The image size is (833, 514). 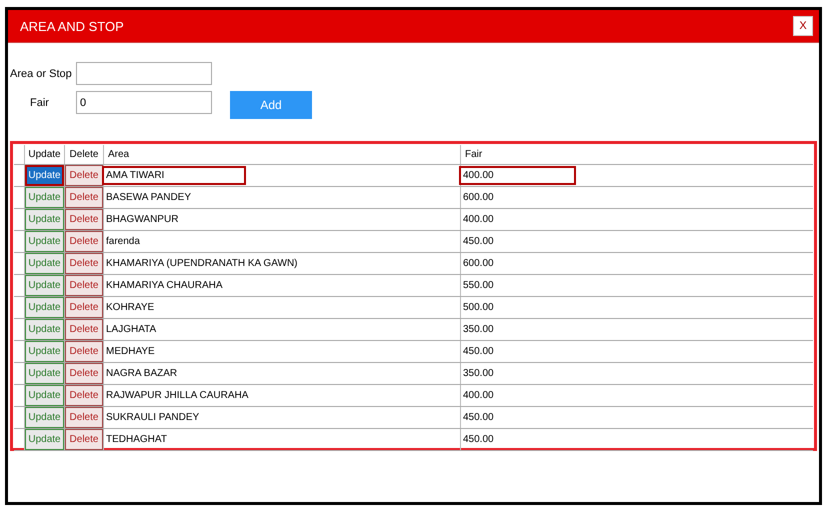 What do you see at coordinates (130, 352) in the screenshot?
I see `table-cell-text: MEDHAYE` at bounding box center [130, 352].